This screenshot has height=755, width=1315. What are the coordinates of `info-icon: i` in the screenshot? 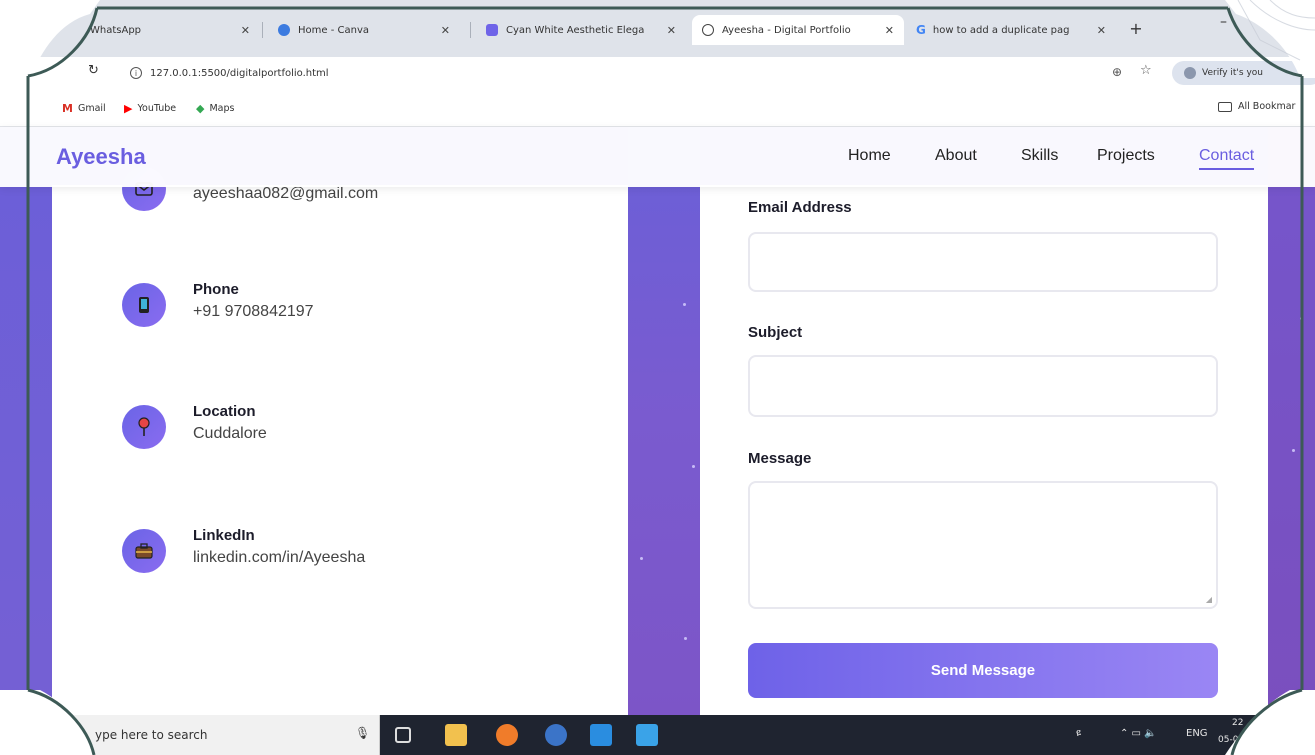 It's located at (136, 73).